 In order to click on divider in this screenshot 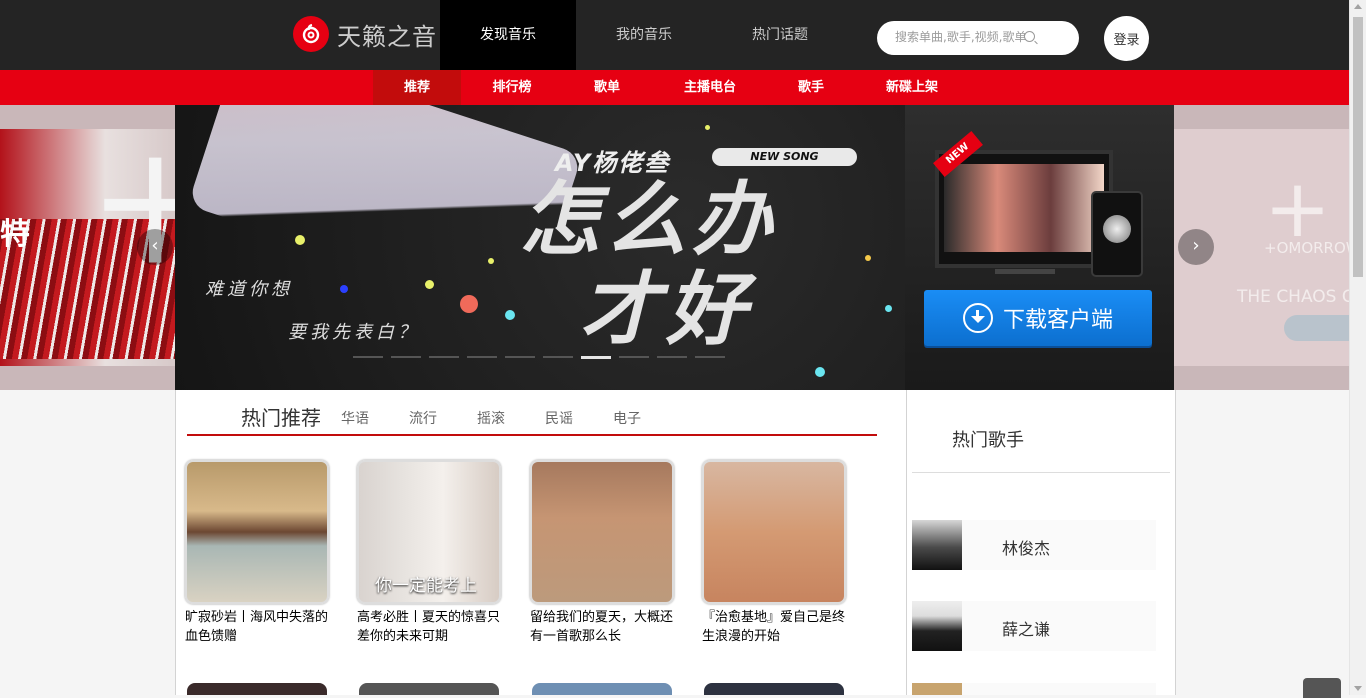, I will do `click(1041, 472)`.